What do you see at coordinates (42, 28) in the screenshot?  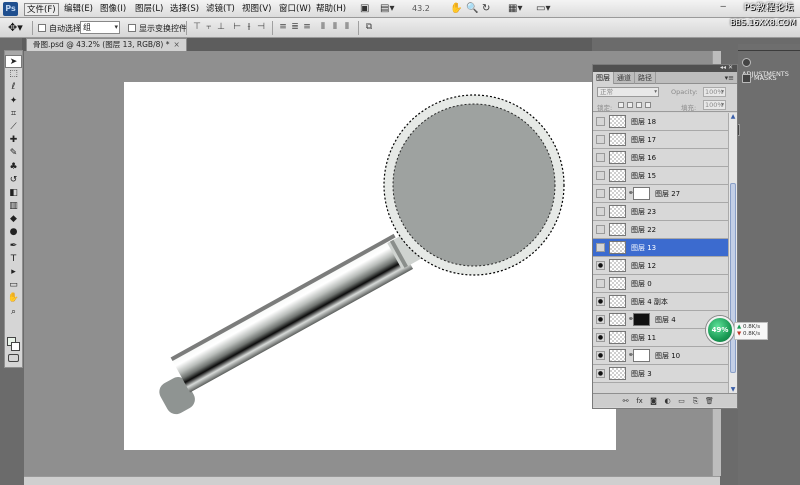 I see `auto-select-checkbox` at bounding box center [42, 28].